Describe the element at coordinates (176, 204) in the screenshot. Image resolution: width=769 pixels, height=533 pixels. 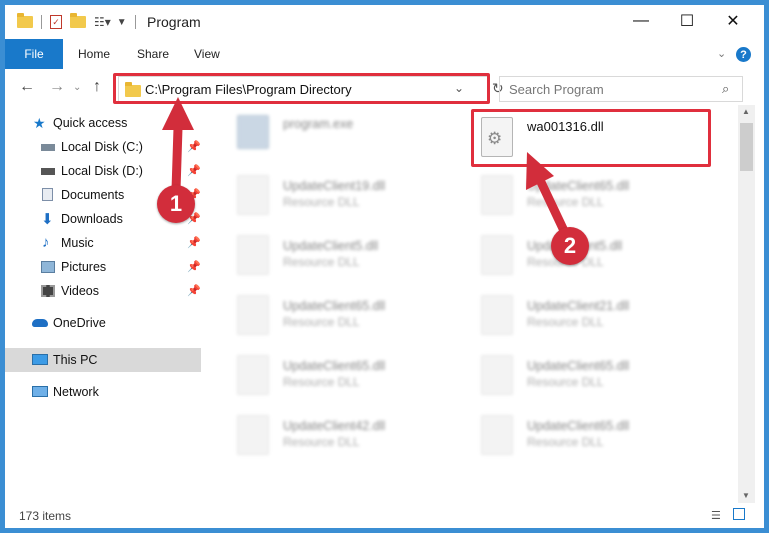
I see `callout-1: 1` at that location.